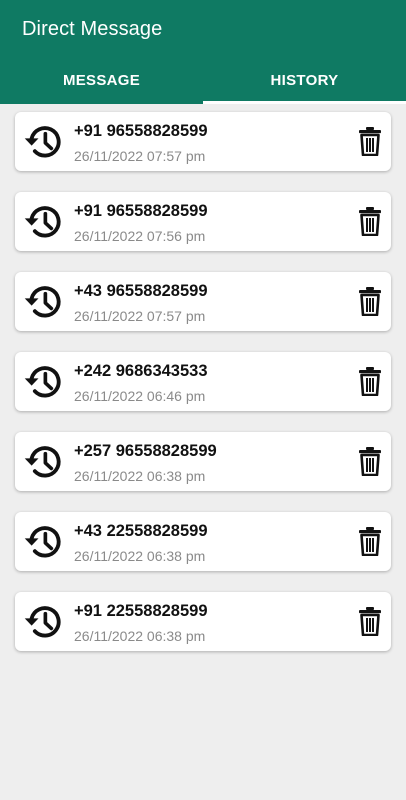 This screenshot has height=800, width=406. What do you see at coordinates (140, 396) in the screenshot?
I see `timestamp: 26/11/2022 06:46 pm` at bounding box center [140, 396].